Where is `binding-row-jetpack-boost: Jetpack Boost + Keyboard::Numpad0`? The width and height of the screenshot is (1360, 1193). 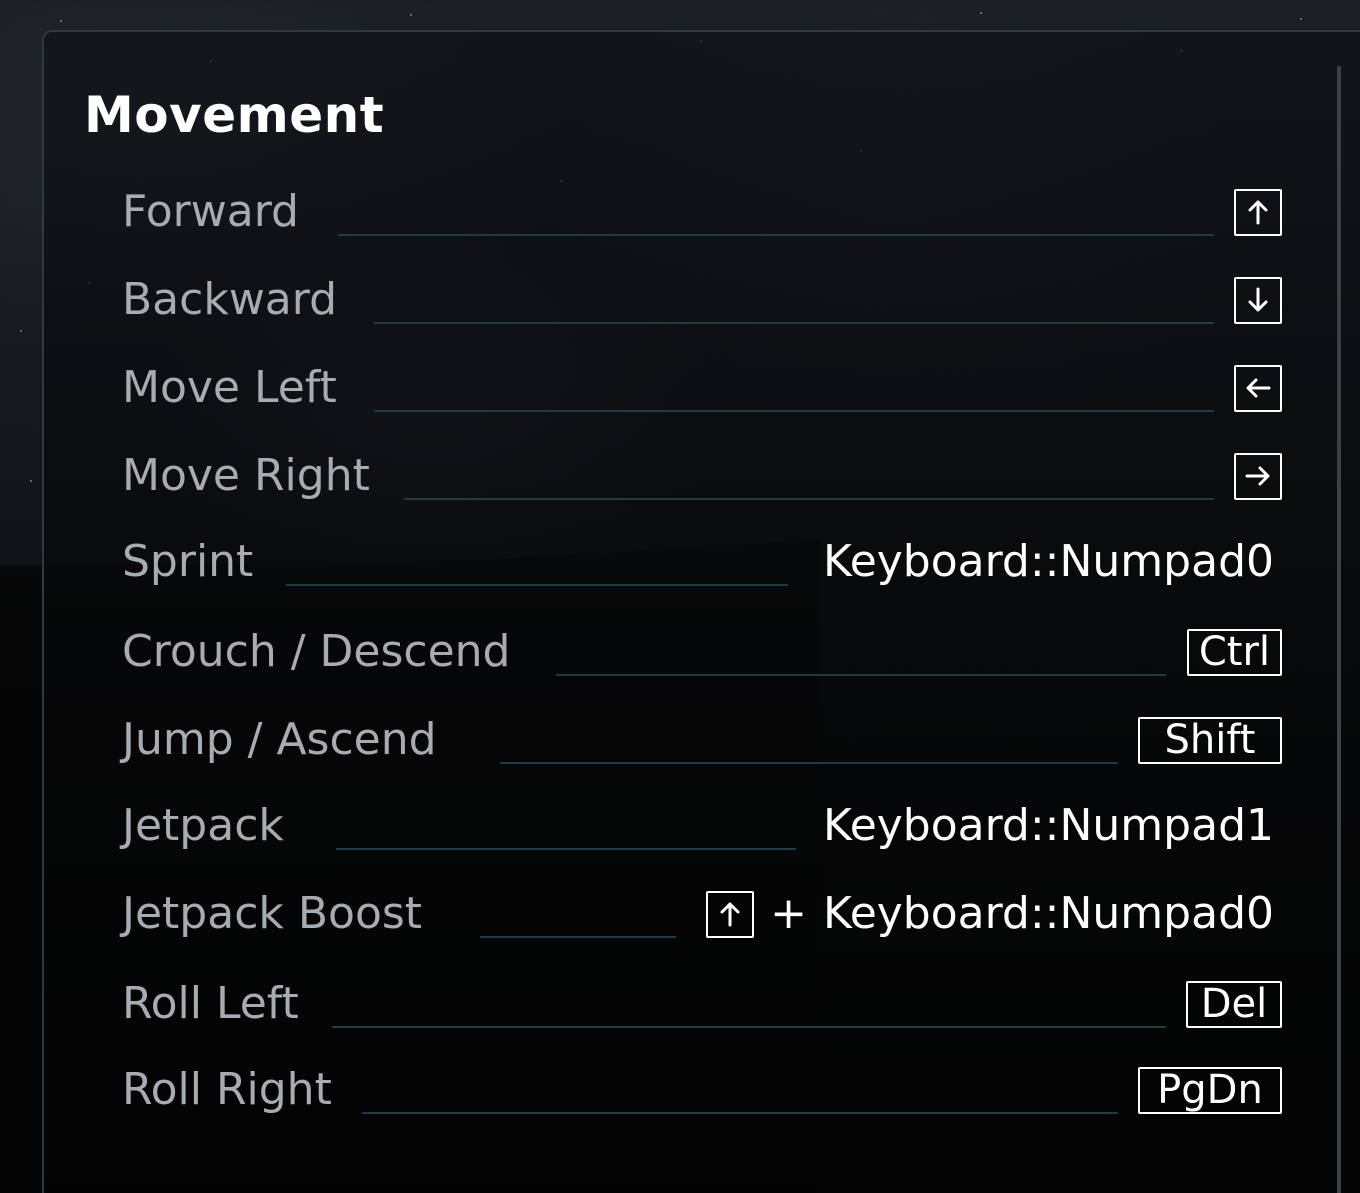 binding-row-jetpack-boost: Jetpack Boost + Keyboard::Numpad0 is located at coordinates (702, 928).